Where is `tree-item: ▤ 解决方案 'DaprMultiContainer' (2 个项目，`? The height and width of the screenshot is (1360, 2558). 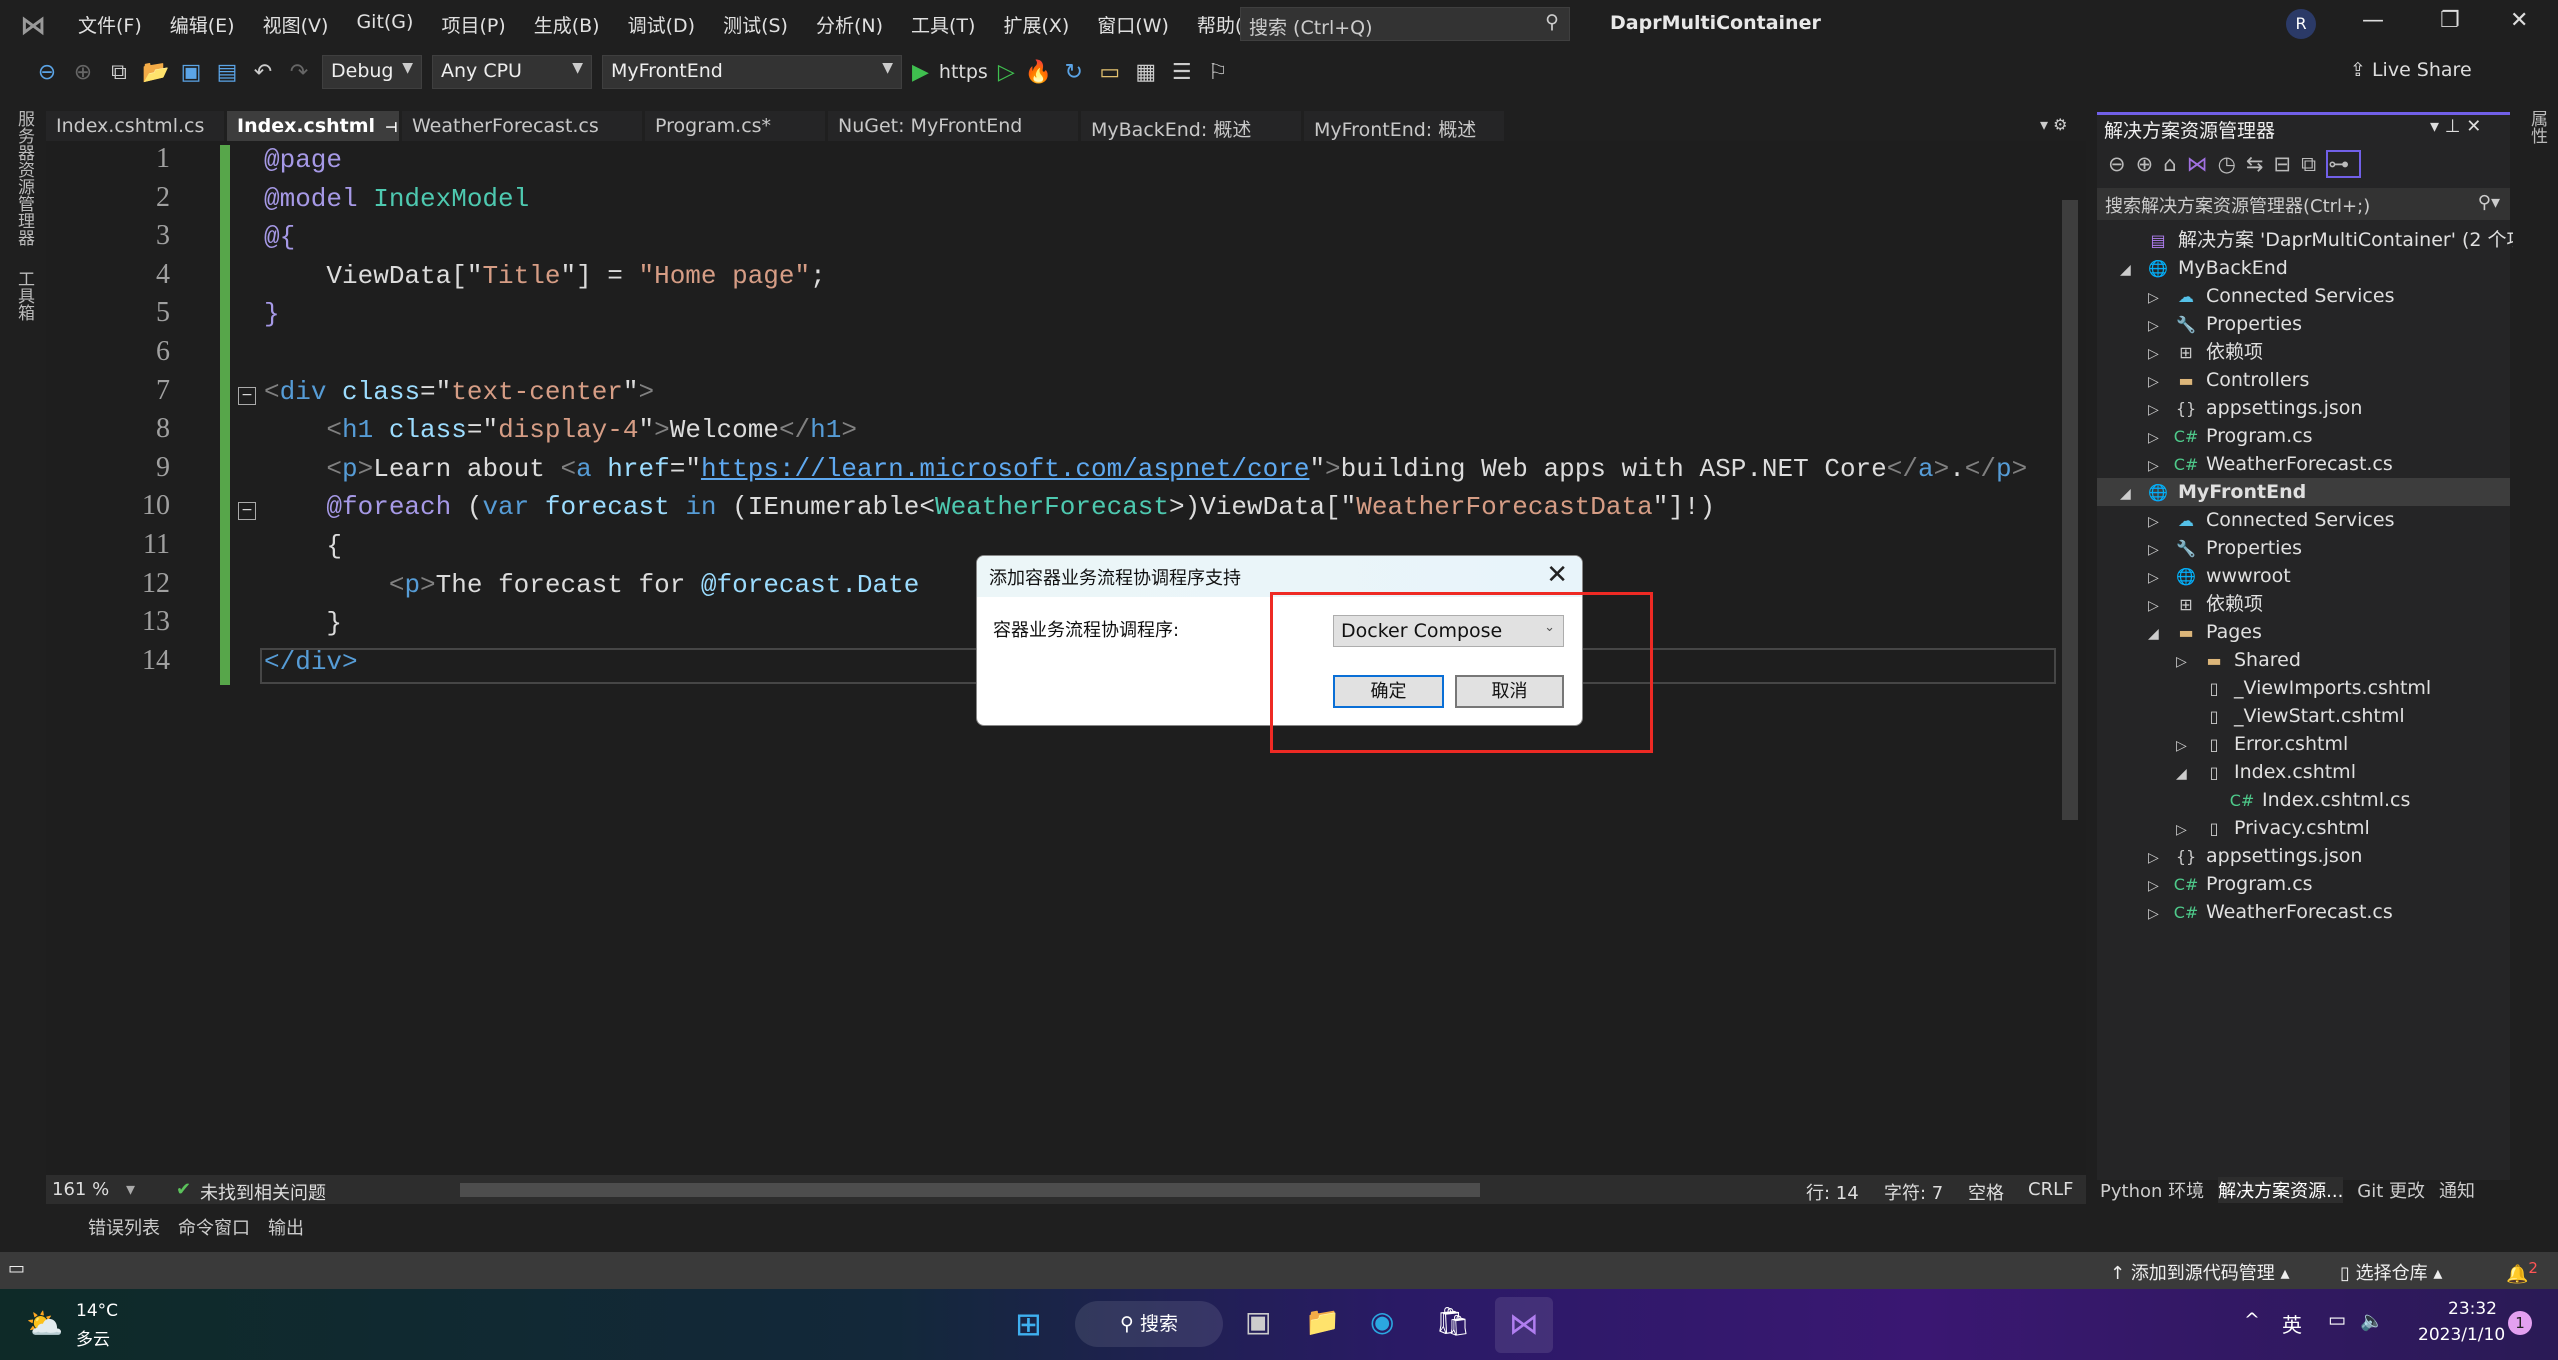
tree-item: ▤ 解决方案 'DaprMultiContainer' (2 个项目， is located at coordinates (2339, 240).